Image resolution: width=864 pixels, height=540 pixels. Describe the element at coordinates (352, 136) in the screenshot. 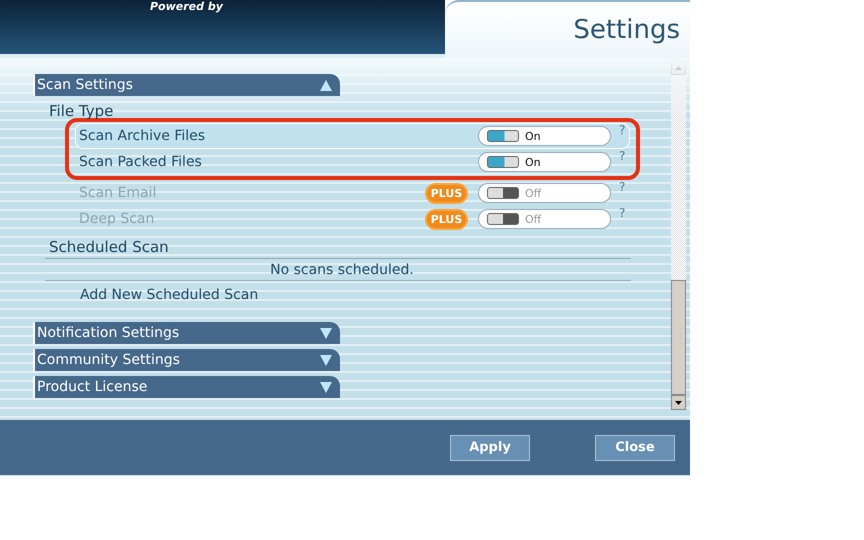

I see `option-row: Scan Archive Files On ?` at that location.